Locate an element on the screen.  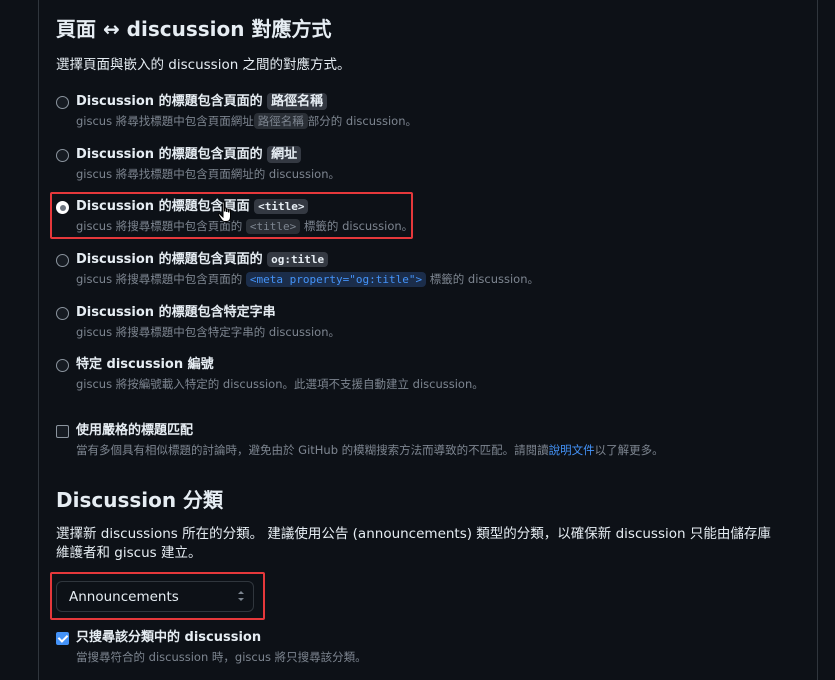
category-intro-line2: 維護者和 giscus 建立。 is located at coordinates (129, 553).